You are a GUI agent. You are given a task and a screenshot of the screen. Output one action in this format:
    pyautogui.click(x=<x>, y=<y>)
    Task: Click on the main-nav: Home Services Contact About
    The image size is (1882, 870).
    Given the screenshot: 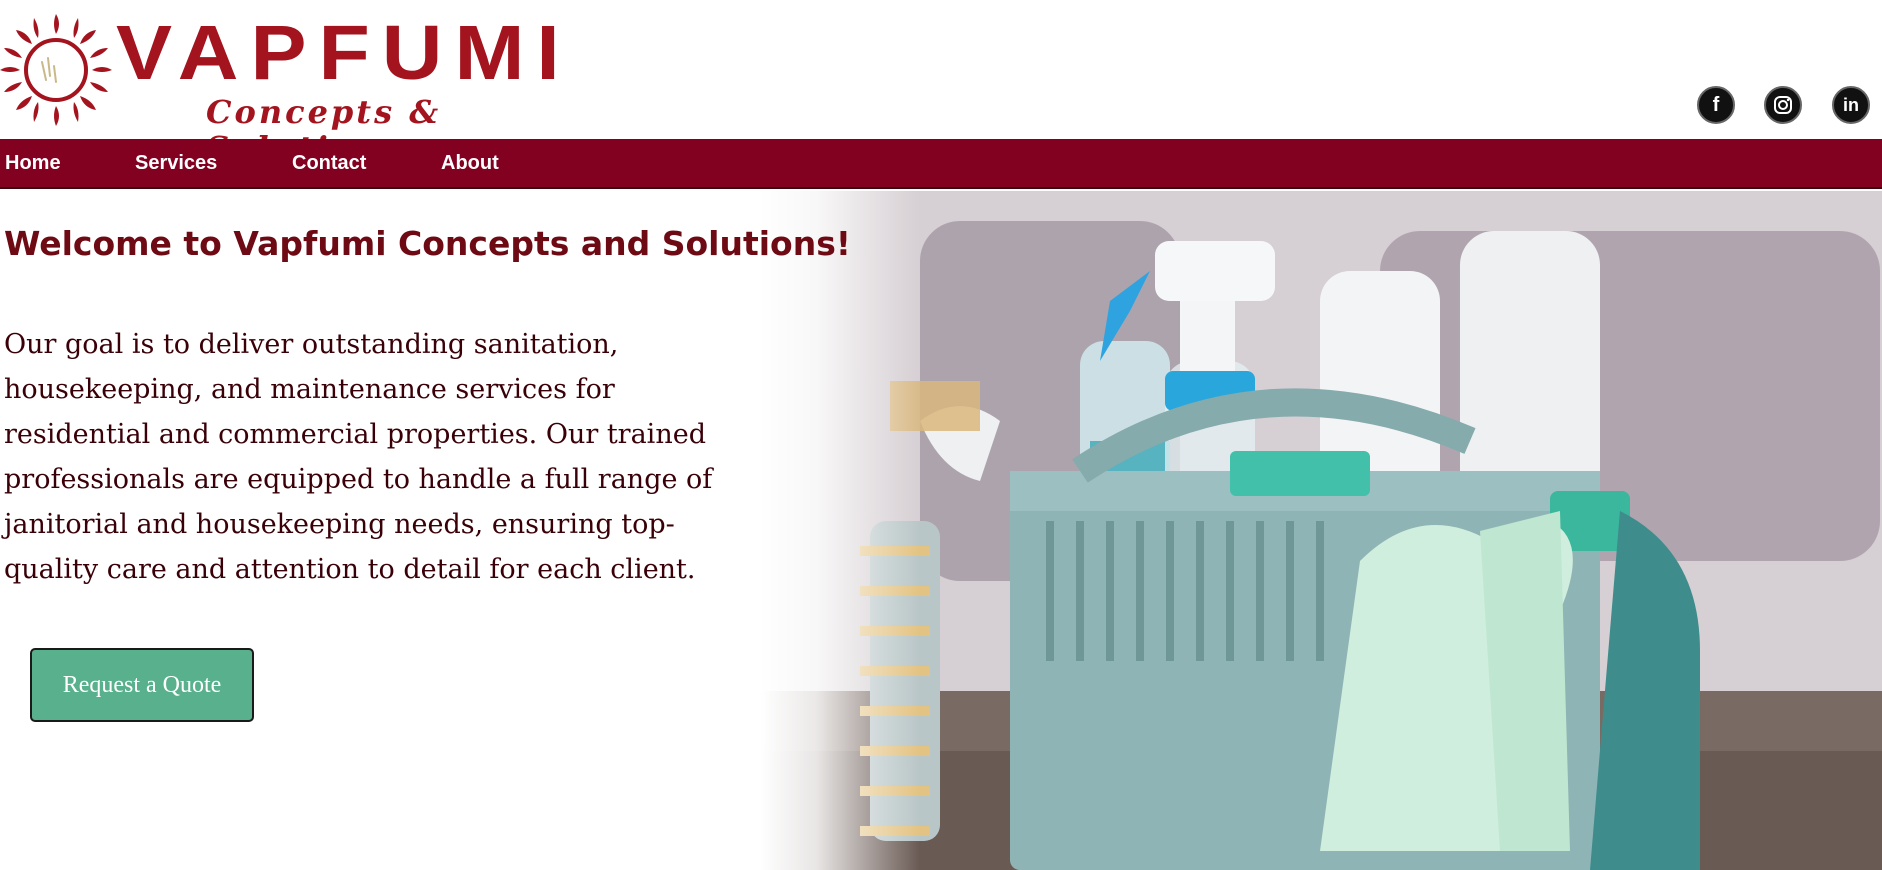 What is the action you would take?
    pyautogui.click(x=941, y=164)
    